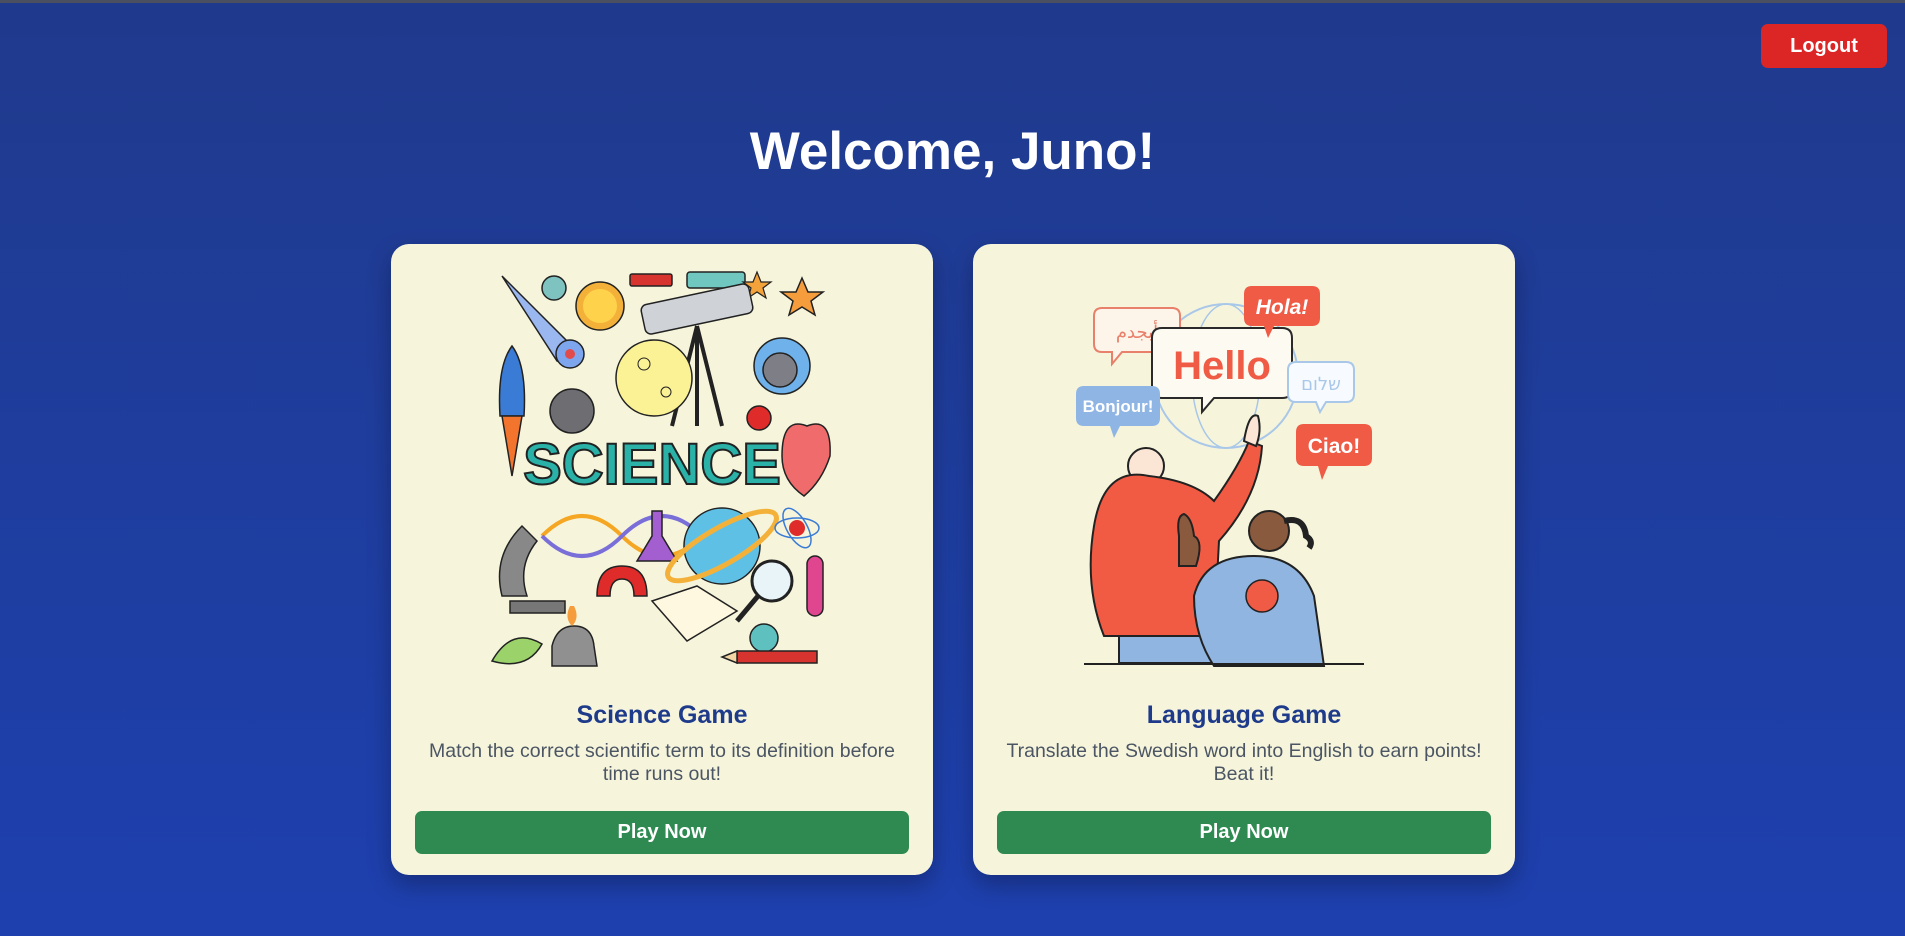 The width and height of the screenshot is (1905, 936). What do you see at coordinates (662, 832) in the screenshot?
I see `science-play-now-button: Play Now` at bounding box center [662, 832].